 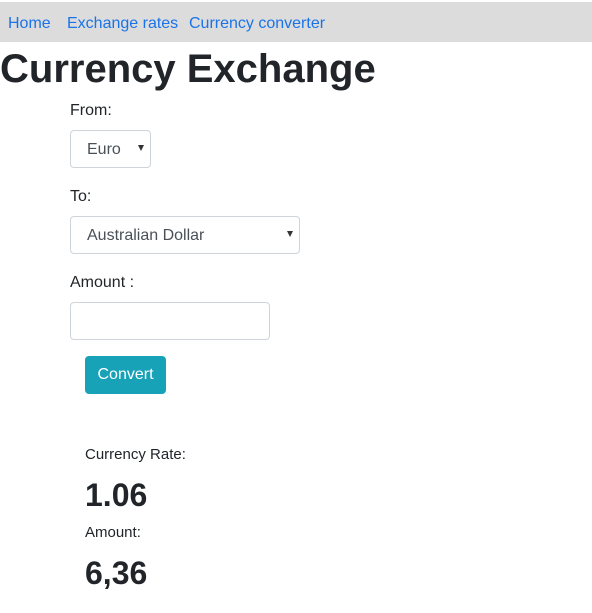 What do you see at coordinates (125, 375) in the screenshot?
I see `convert-button: Convert` at bounding box center [125, 375].